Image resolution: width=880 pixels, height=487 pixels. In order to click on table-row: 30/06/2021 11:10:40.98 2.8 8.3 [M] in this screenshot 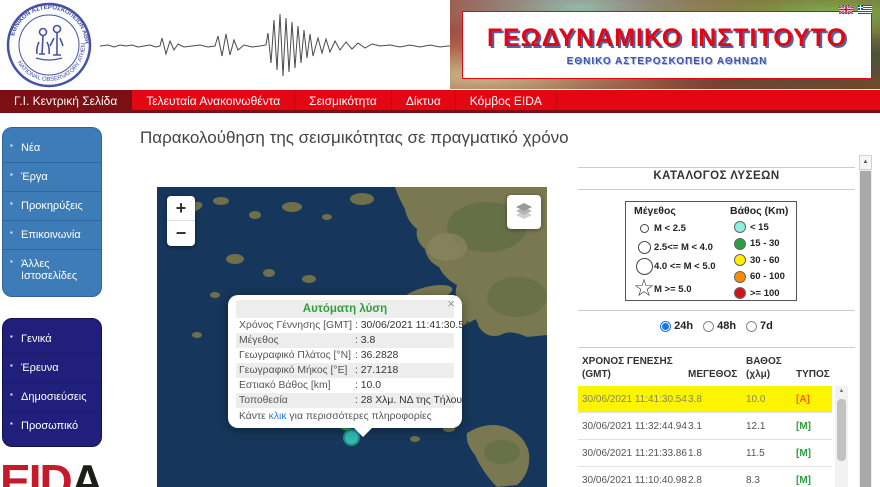, I will do `click(705, 477)`.